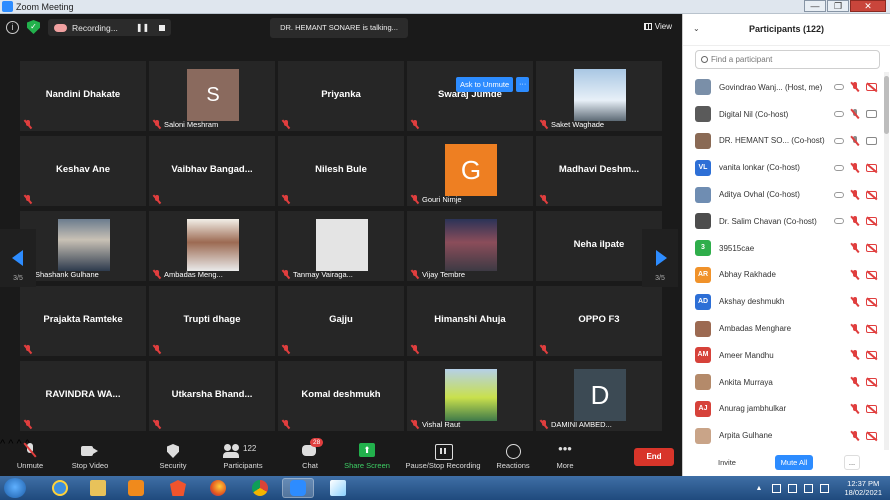  Describe the element at coordinates (791, 59) in the screenshot. I see `participant-search-input` at that location.